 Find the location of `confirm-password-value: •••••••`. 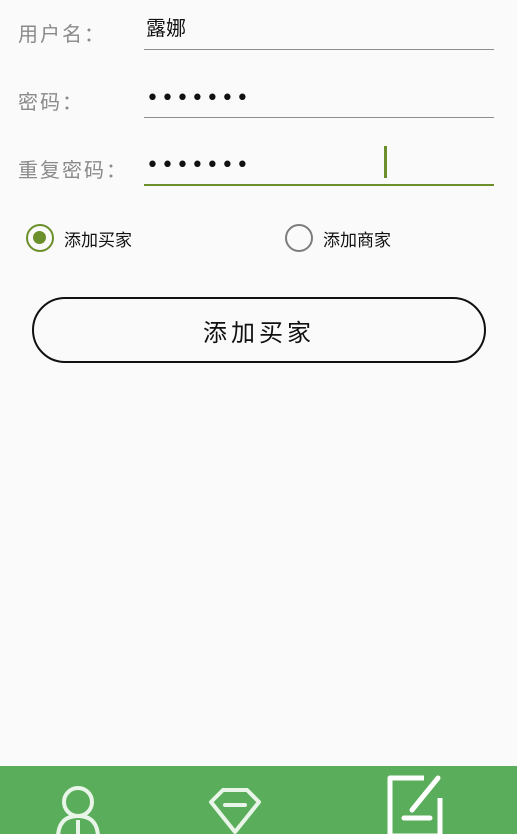

confirm-password-value: ••••••• is located at coordinates (198, 165).